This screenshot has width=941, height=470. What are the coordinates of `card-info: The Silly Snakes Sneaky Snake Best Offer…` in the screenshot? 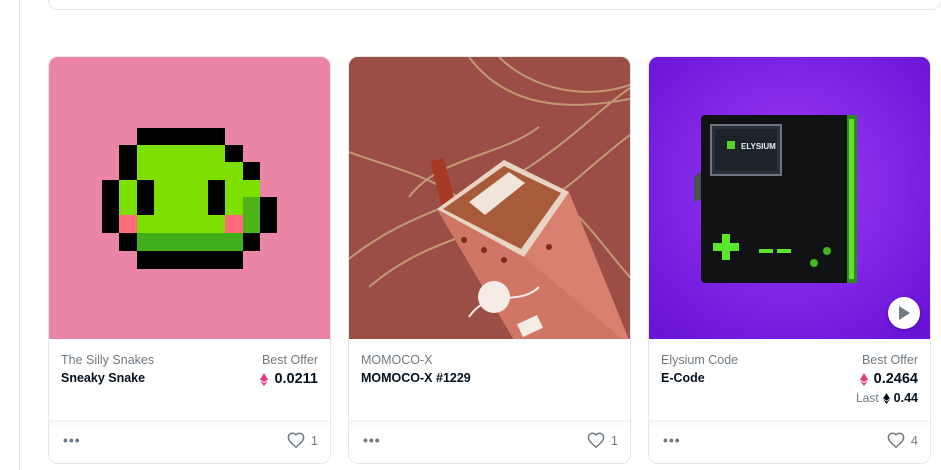 It's located at (189, 379).